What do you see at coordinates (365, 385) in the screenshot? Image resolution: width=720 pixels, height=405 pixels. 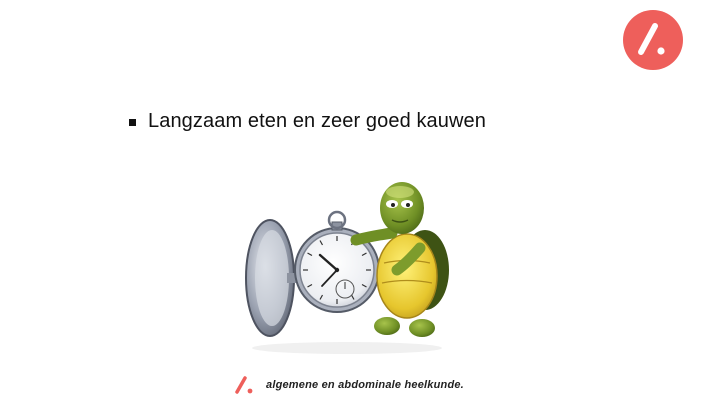 I see `footer-org-text: algemene en abdominale heelkunde.` at bounding box center [365, 385].